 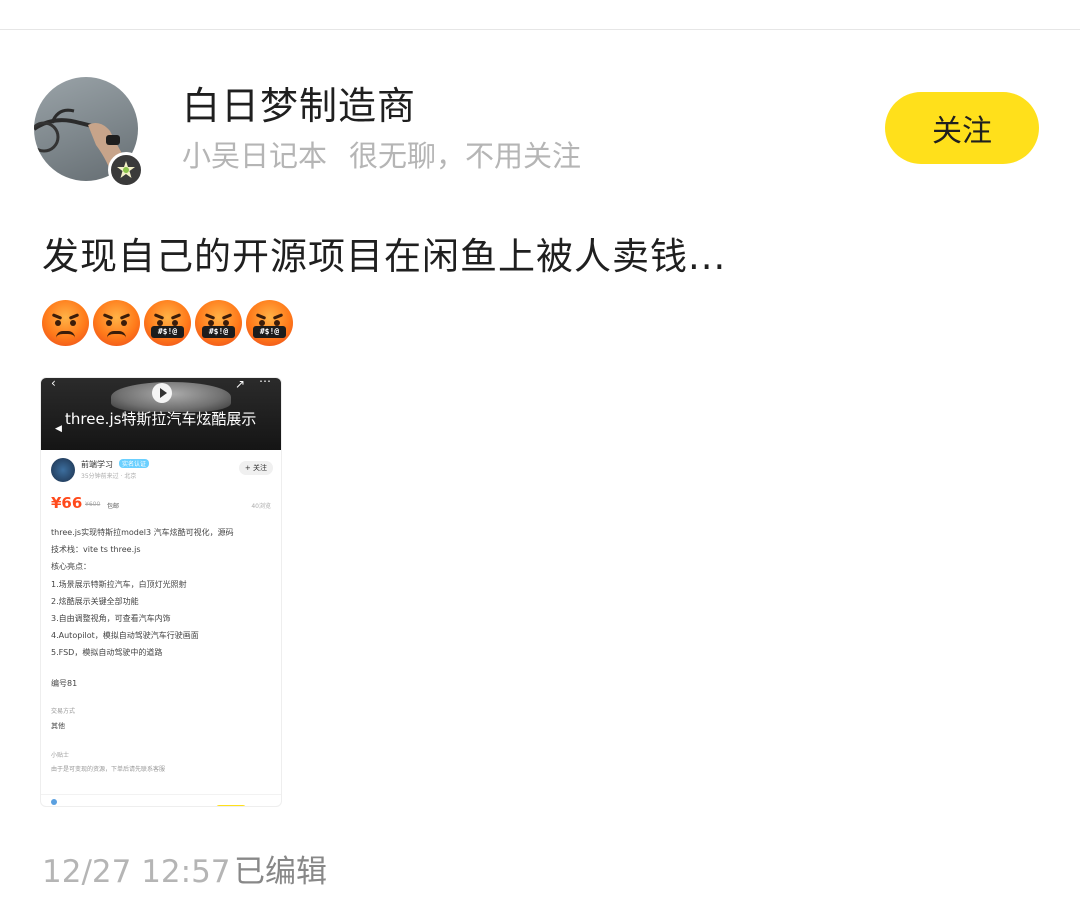 What do you see at coordinates (64, 683) in the screenshot?
I see `listing-code: 编号81` at bounding box center [64, 683].